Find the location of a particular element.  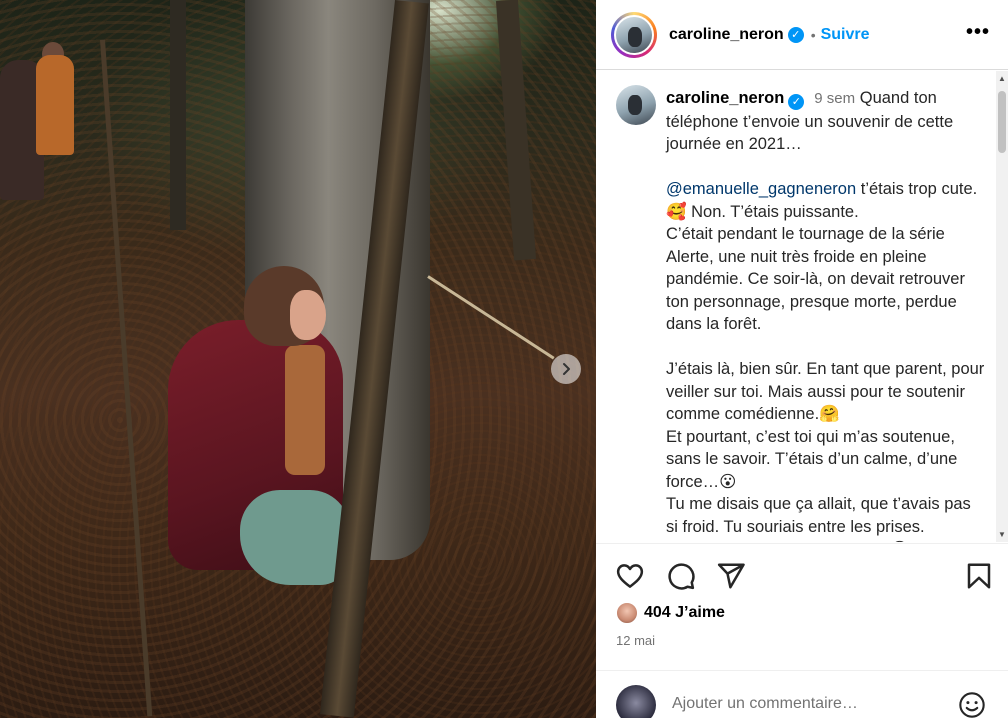

likes-count: 404 J’aime is located at coordinates (684, 613).